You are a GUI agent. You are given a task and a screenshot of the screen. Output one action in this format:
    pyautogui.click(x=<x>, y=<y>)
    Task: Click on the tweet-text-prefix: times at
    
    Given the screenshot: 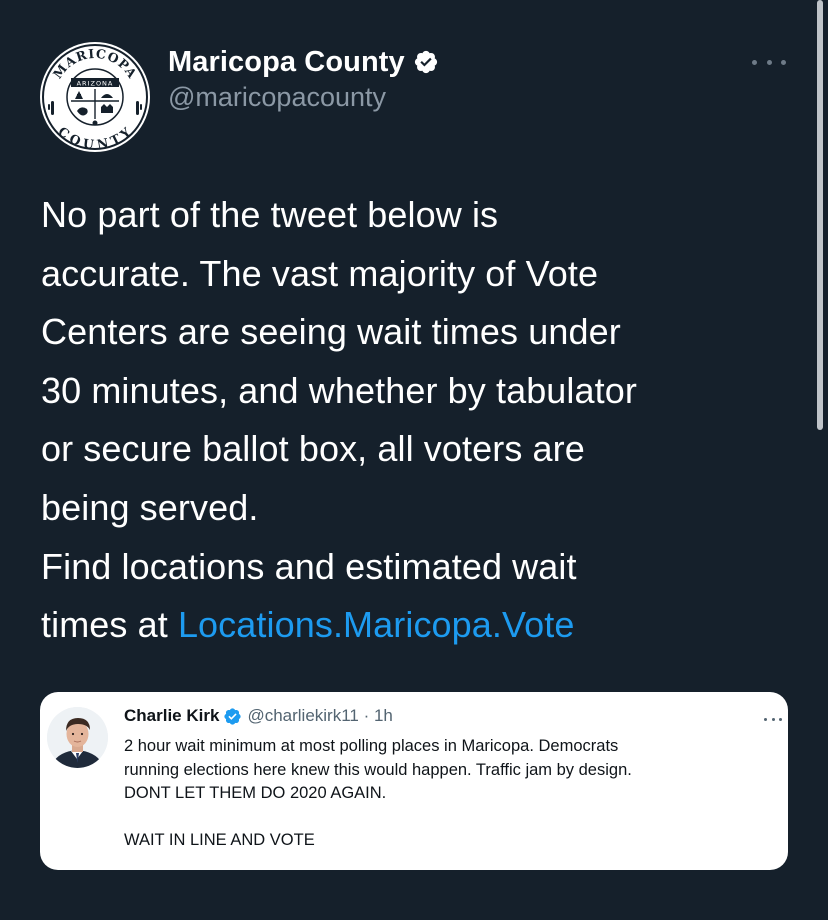 What is the action you would take?
    pyautogui.click(x=109, y=625)
    